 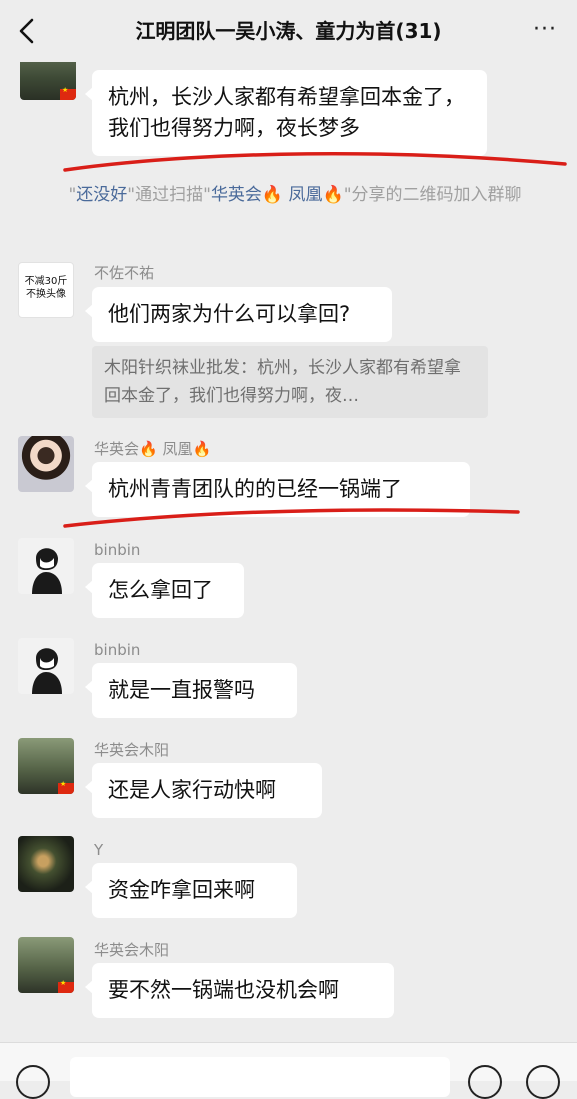 I want to click on scanner-name: 华英会🔥 凤凰🔥, so click(x=277, y=195).